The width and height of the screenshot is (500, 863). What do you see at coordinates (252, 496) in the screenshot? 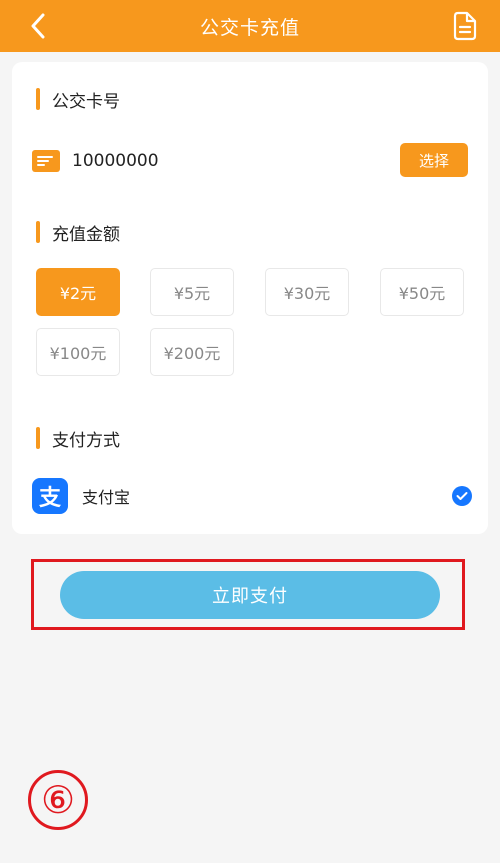
I see `payment-method-alipay: 支 支付宝` at bounding box center [252, 496].